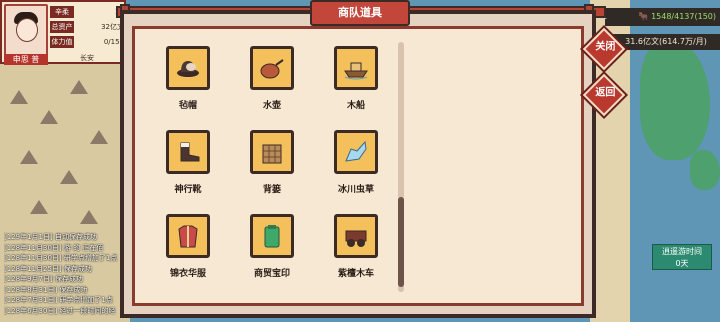  What do you see at coordinates (356, 151) in the screenshot?
I see `glacier-cordyceps-icon` at bounding box center [356, 151].